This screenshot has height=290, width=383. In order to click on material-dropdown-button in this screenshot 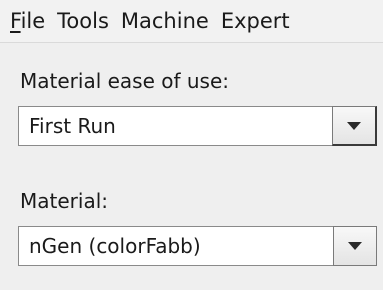, I will do `click(355, 246)`.